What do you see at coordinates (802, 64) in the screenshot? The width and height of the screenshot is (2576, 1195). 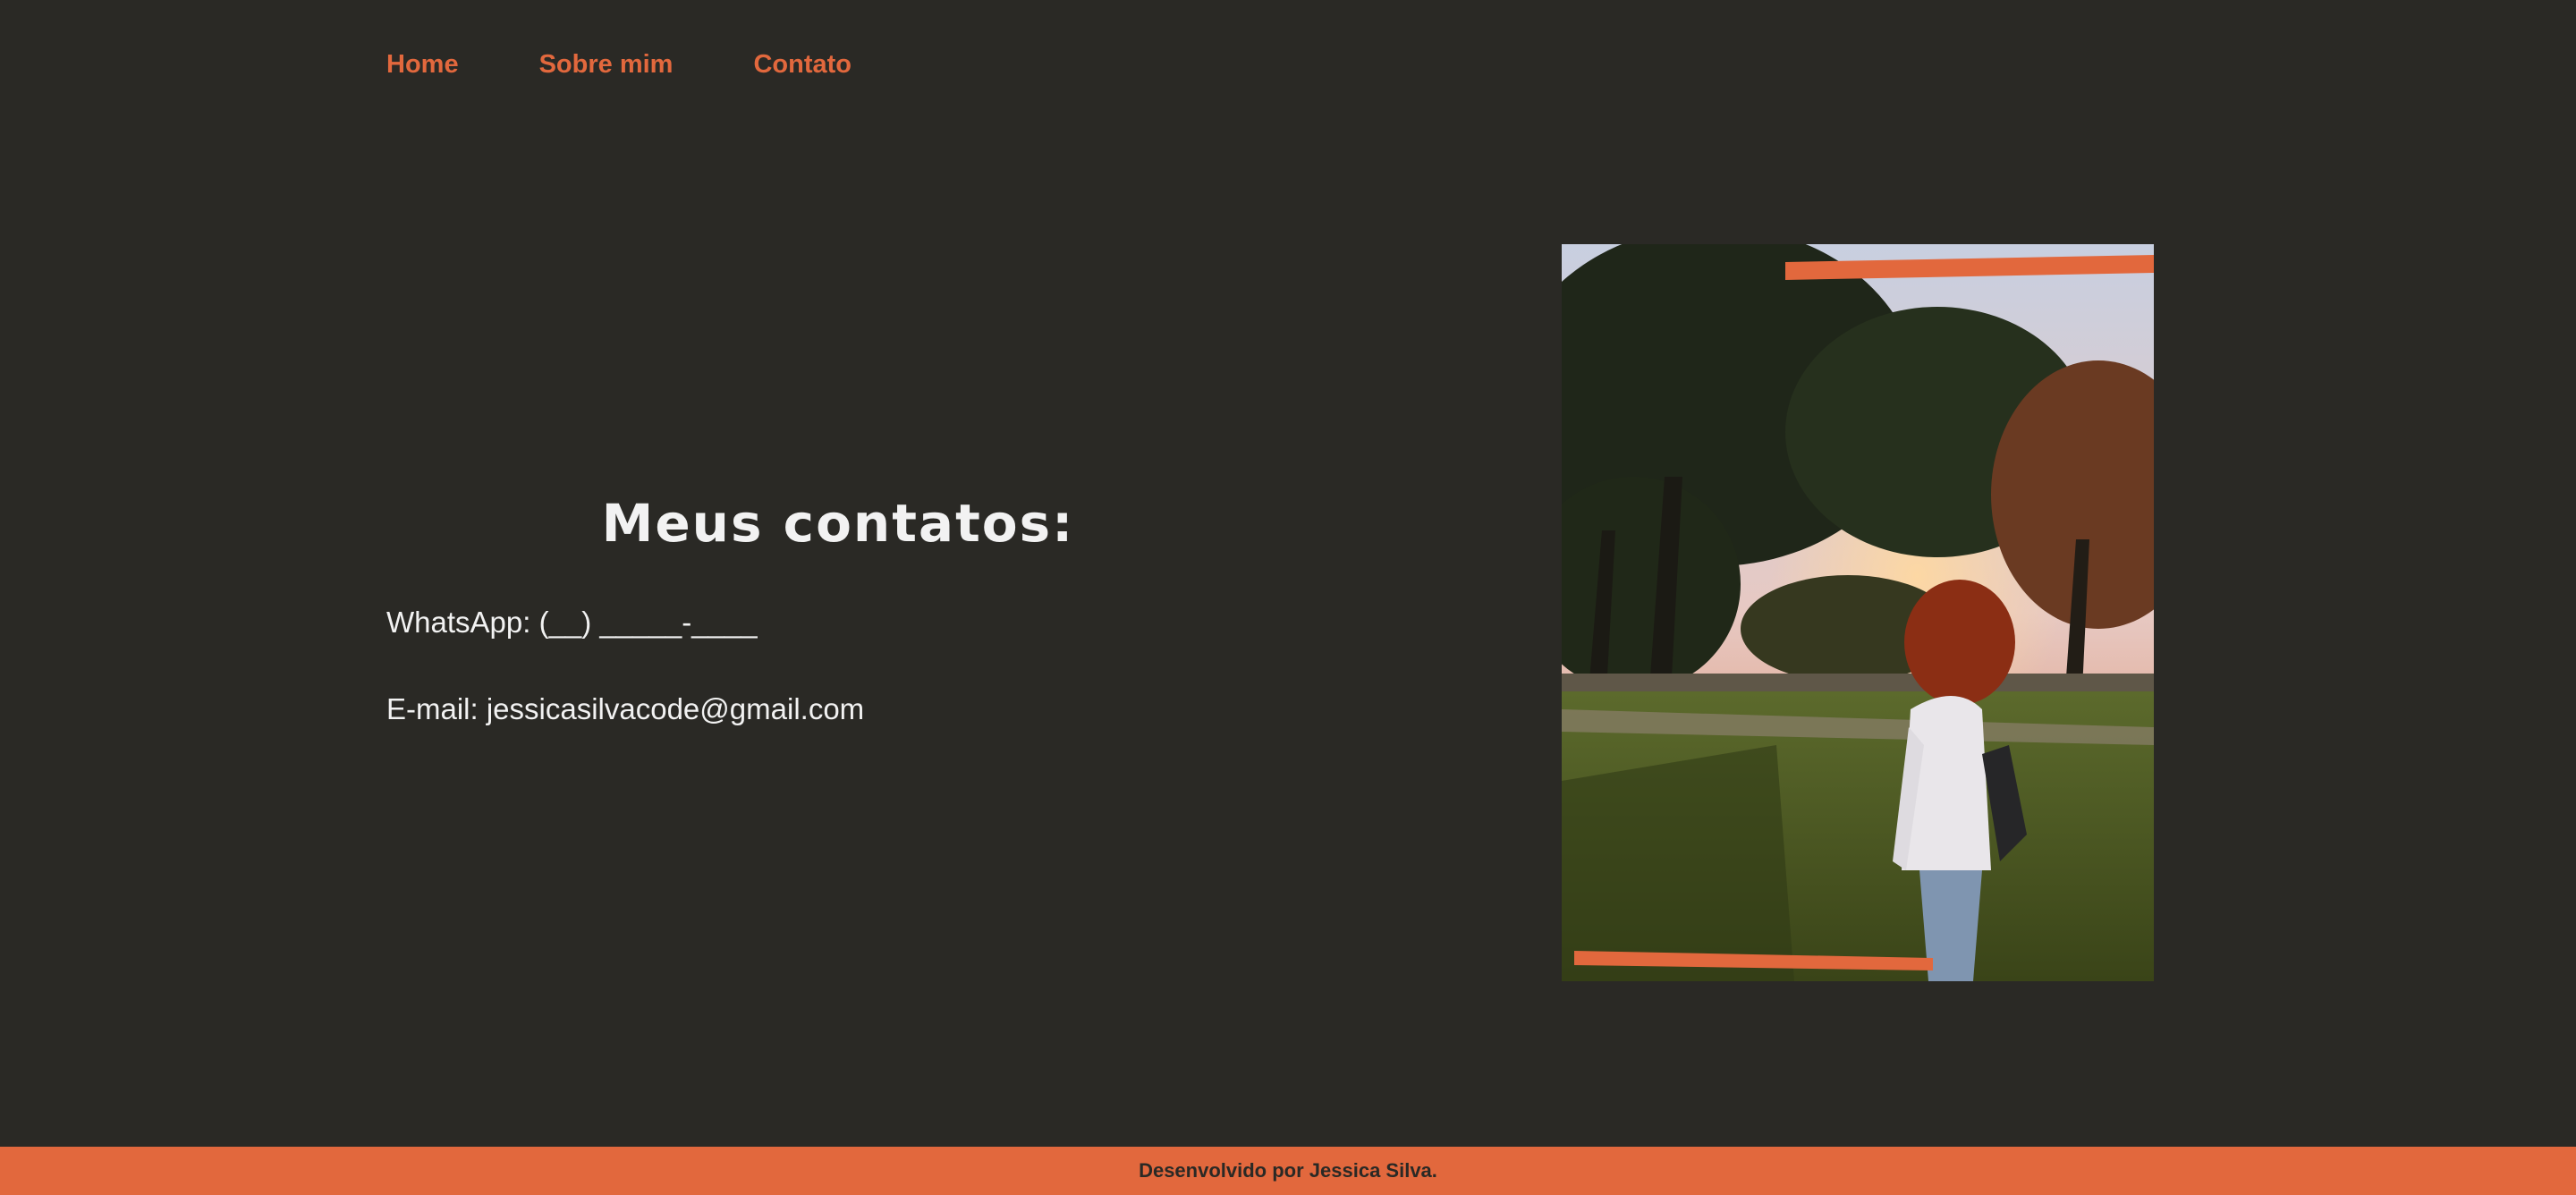 I see `nav-link-contato: Contato` at bounding box center [802, 64].